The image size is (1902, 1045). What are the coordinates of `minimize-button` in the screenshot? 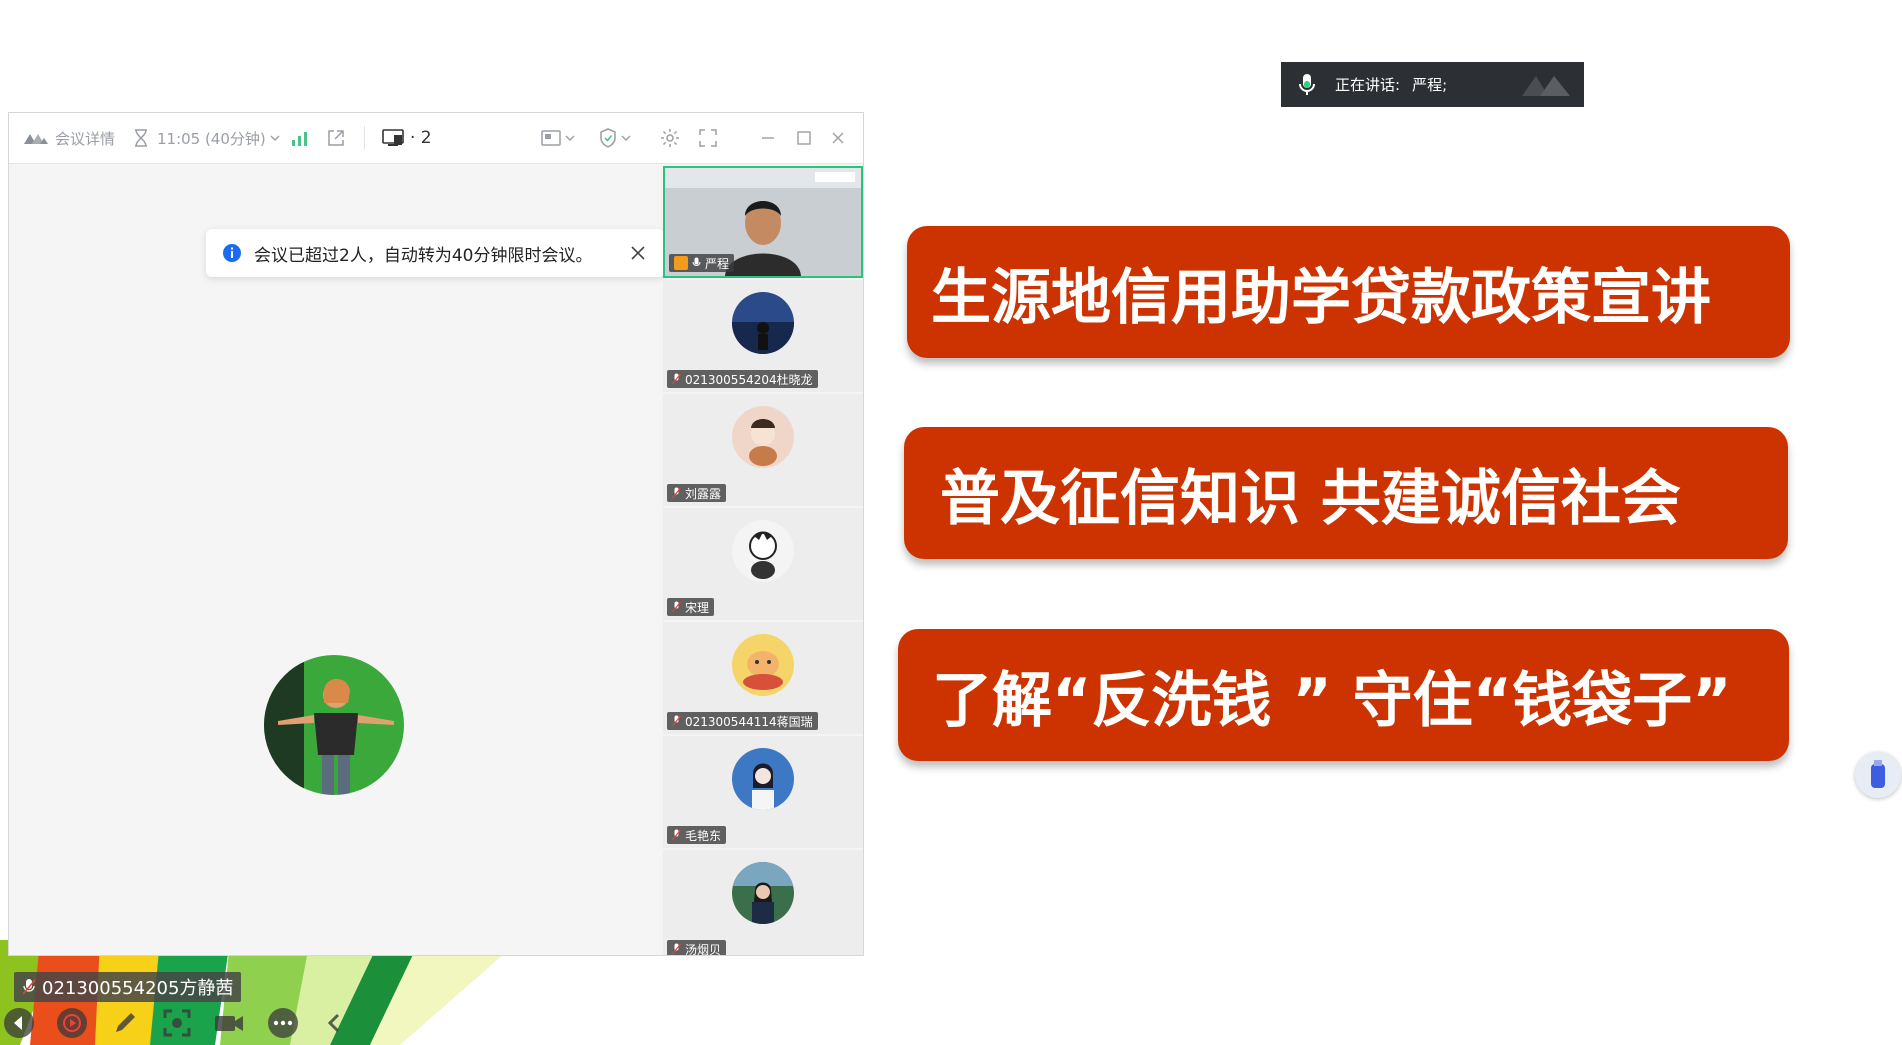 It's located at (768, 138).